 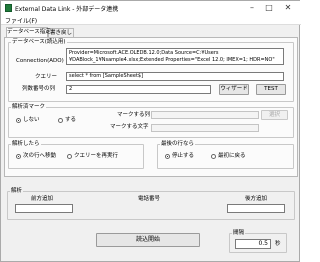 I want to click on last-row-first-radio, so click(x=213, y=156).